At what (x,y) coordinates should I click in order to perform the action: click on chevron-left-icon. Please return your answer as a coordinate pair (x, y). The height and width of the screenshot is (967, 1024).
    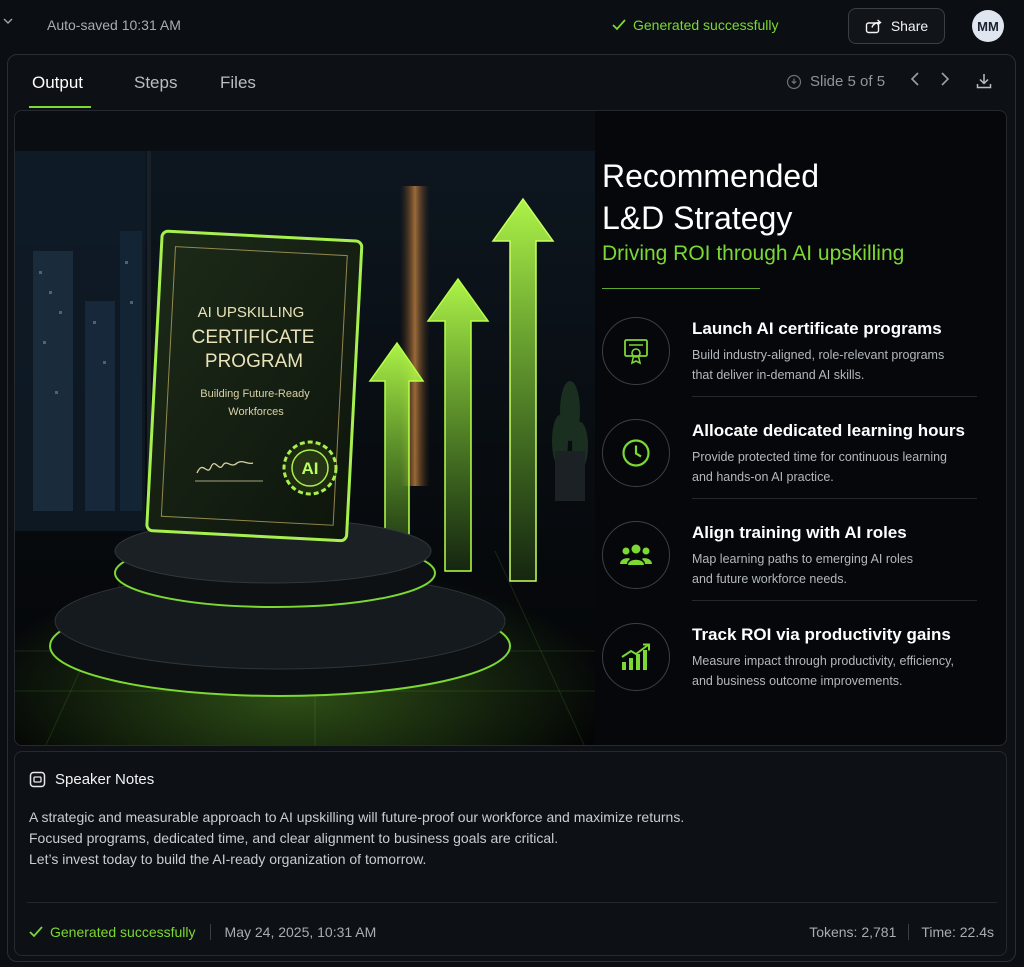
    Looking at the image, I should click on (914, 79).